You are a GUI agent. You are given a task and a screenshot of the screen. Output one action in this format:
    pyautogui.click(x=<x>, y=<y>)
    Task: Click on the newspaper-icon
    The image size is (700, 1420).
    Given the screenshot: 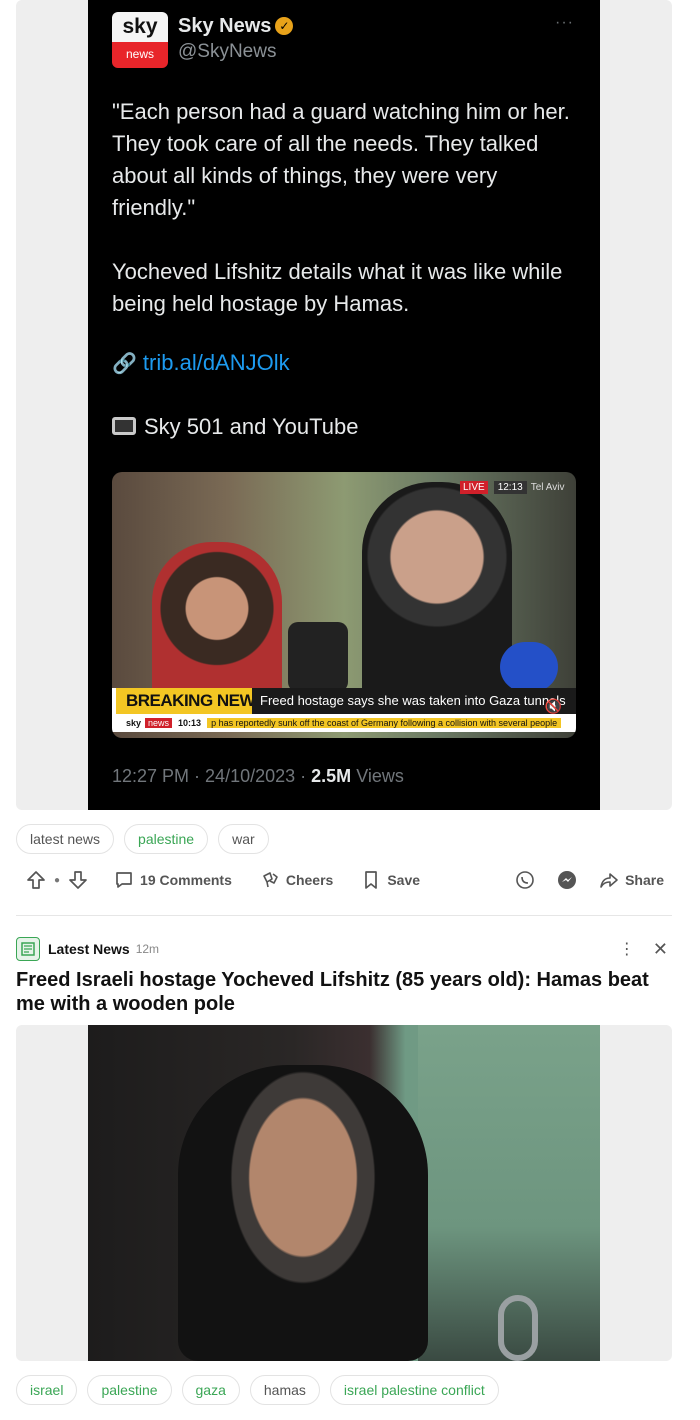 What is the action you would take?
    pyautogui.click(x=28, y=949)
    